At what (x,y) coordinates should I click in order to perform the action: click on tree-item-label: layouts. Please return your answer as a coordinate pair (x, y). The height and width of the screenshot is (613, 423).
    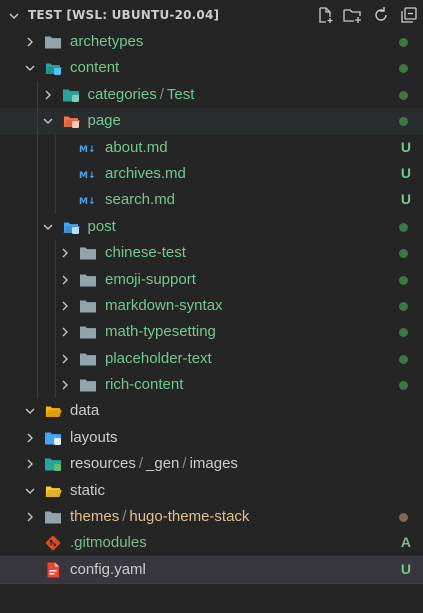
    Looking at the image, I should click on (94, 438).